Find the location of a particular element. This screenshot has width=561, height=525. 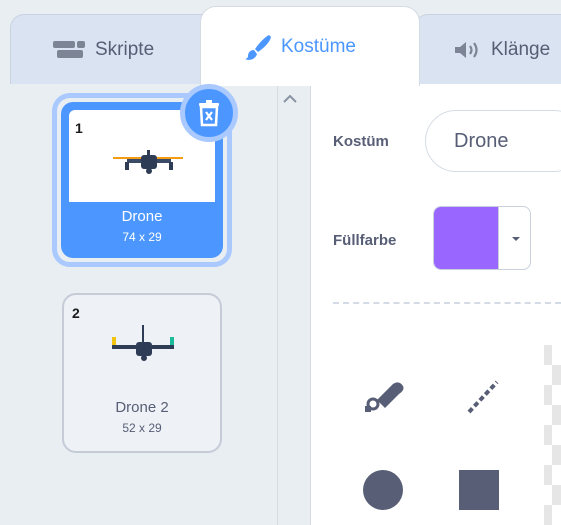

rectangle-icon is located at coordinates (479, 490).